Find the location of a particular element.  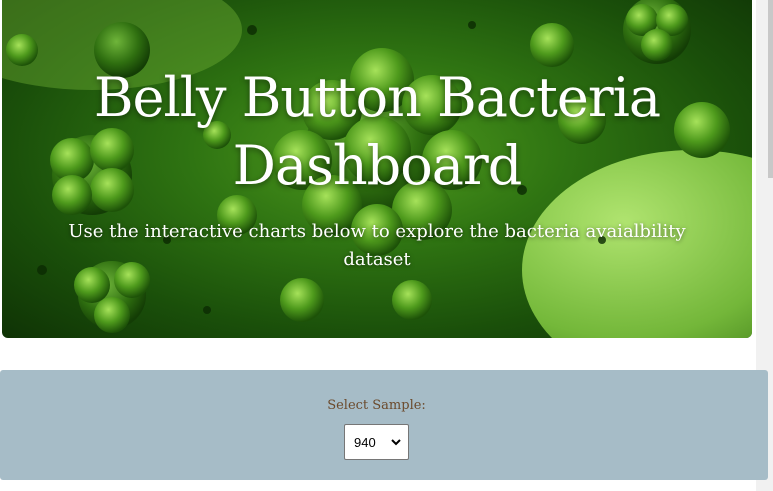

select-sample-label: Select Sample: is located at coordinates (376, 405).